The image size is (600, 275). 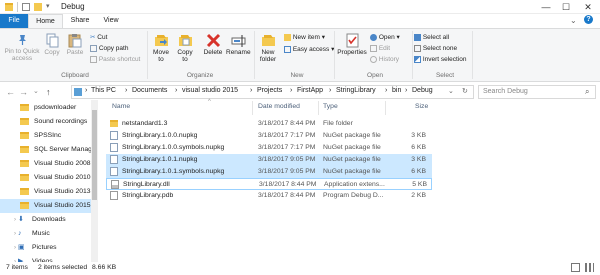 What do you see at coordinates (119, 59) in the screenshot?
I see `paste-shortcut-label: Paste shortcut` at bounding box center [119, 59].